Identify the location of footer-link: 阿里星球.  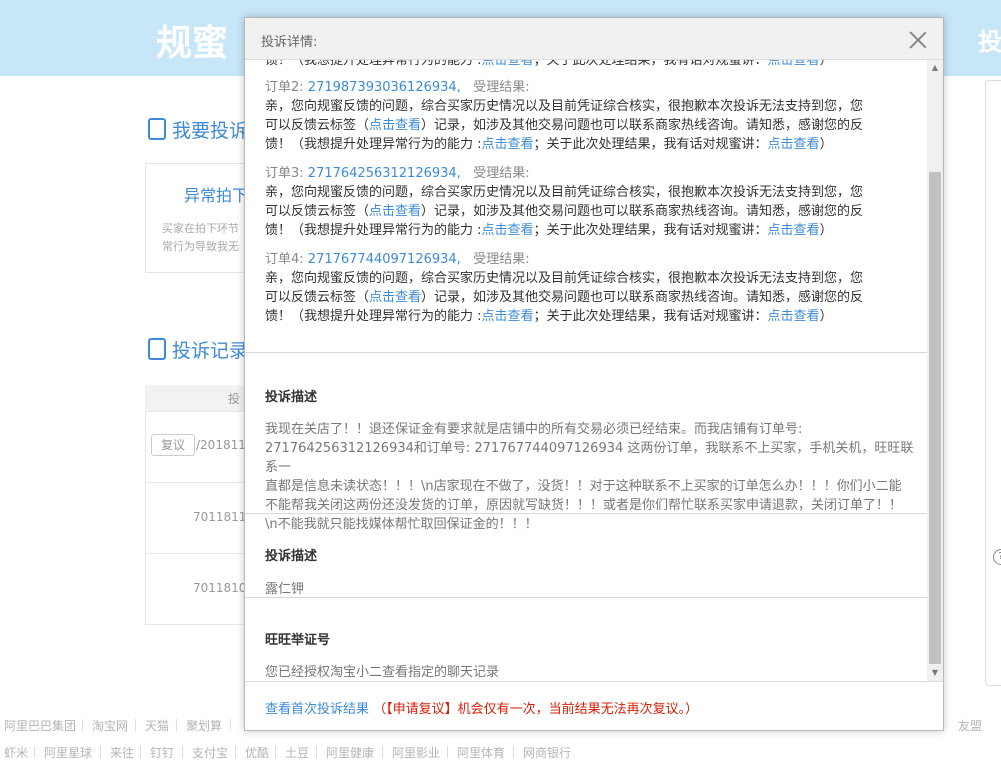
(68, 752).